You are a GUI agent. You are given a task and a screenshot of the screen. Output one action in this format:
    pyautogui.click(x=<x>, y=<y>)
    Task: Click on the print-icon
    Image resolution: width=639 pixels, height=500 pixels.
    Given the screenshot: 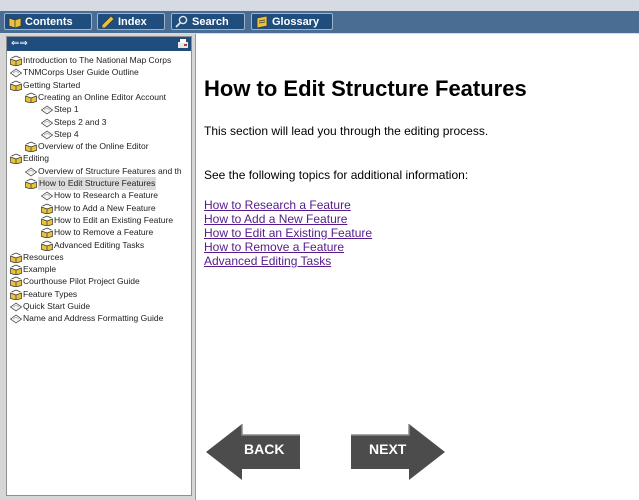 What is the action you would take?
    pyautogui.click(x=183, y=44)
    